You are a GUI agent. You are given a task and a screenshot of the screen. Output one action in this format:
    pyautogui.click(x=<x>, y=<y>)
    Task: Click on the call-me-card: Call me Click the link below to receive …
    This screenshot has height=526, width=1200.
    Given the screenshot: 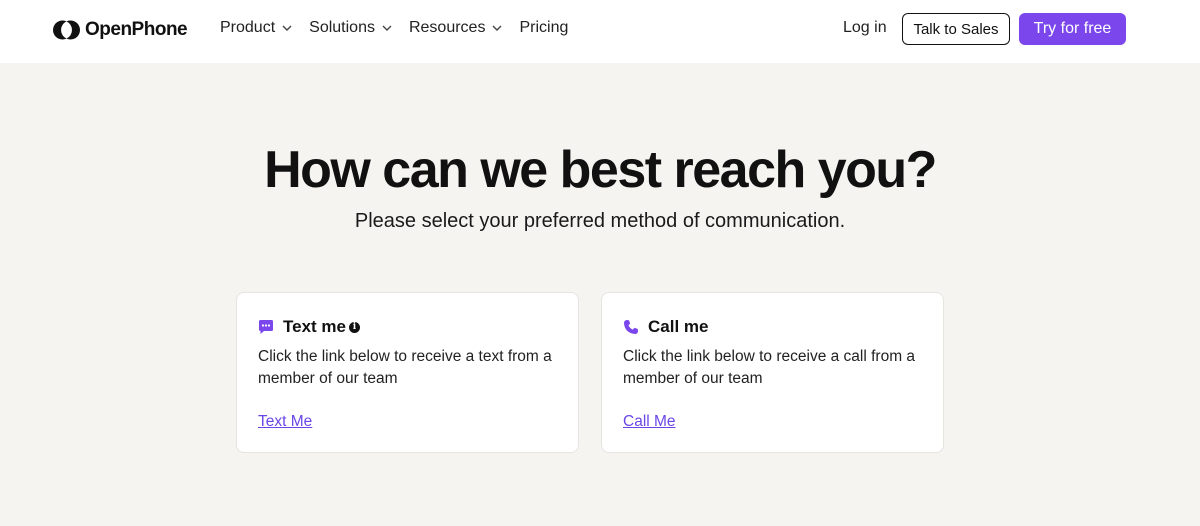 What is the action you would take?
    pyautogui.click(x=772, y=372)
    